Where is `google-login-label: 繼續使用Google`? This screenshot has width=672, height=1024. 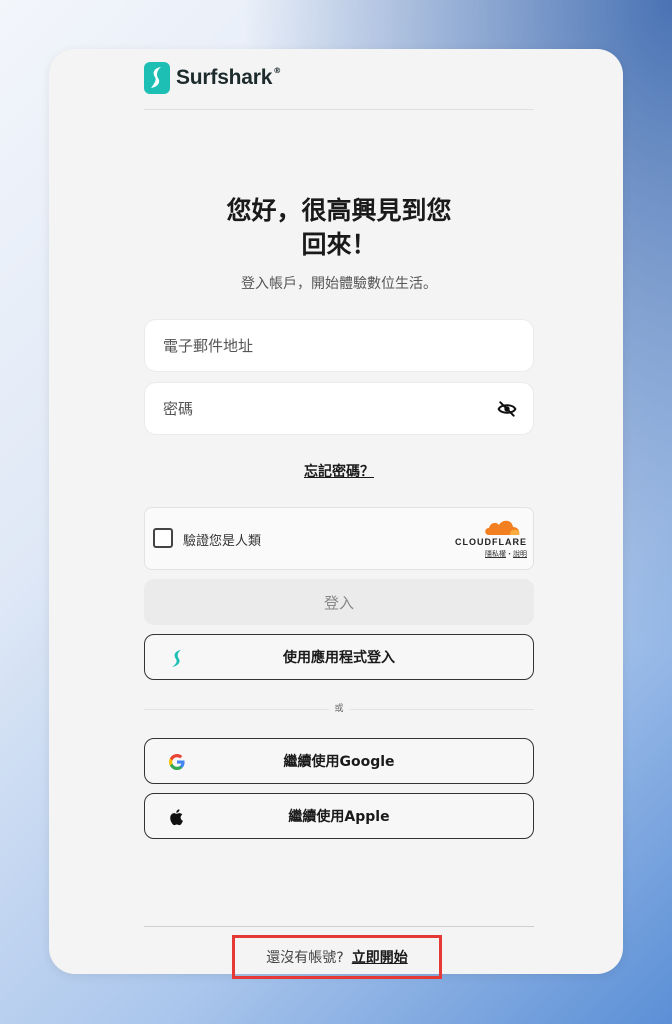 google-login-label: 繼續使用Google is located at coordinates (339, 762).